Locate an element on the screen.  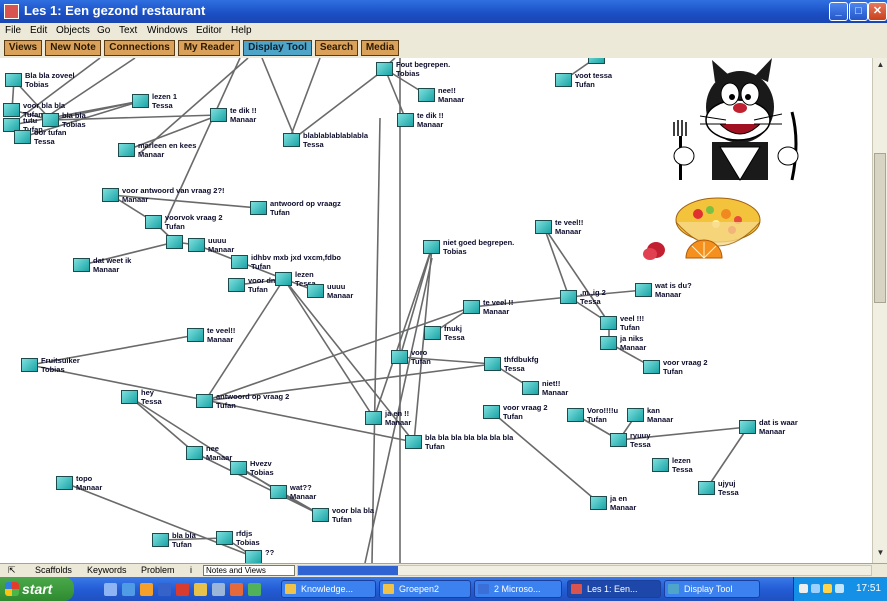
note-label: bla bla Tobias is located at coordinates (74, 120).